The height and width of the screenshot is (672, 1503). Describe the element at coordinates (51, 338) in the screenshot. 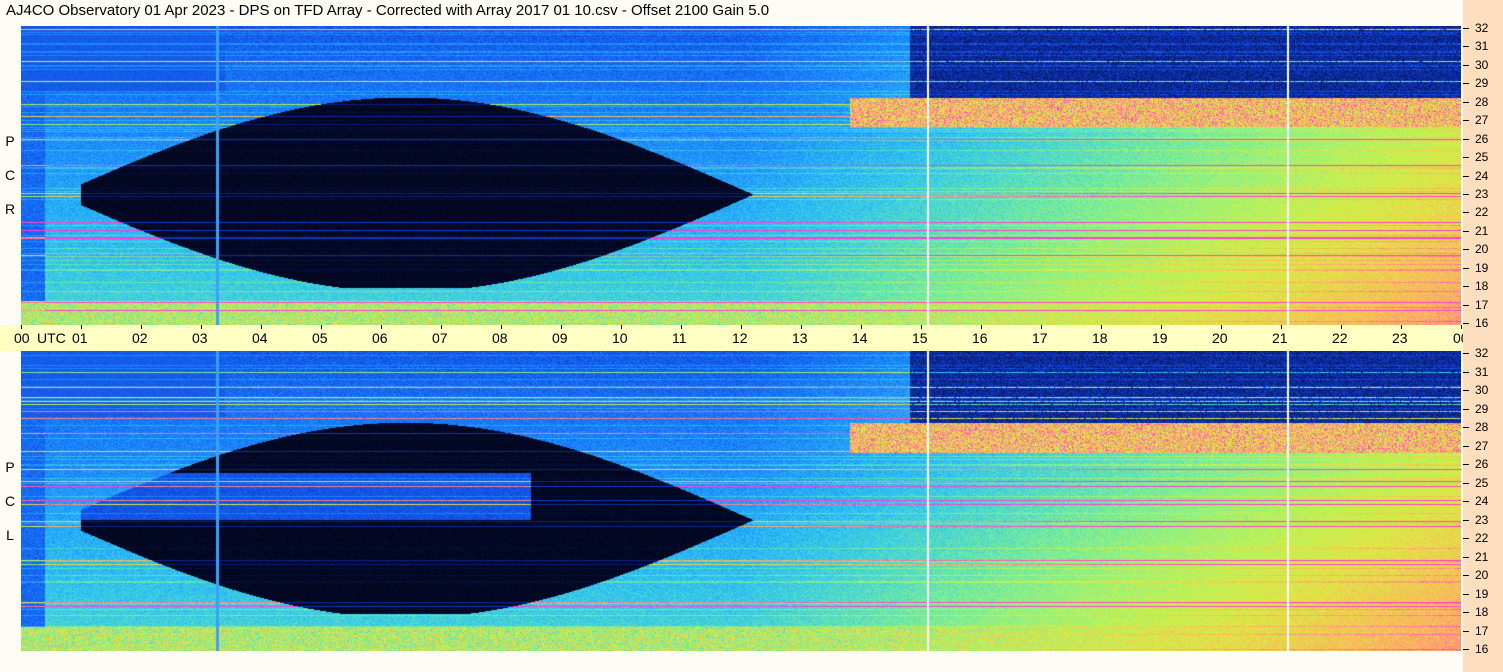

I see `time-unit-label: UTC` at that location.